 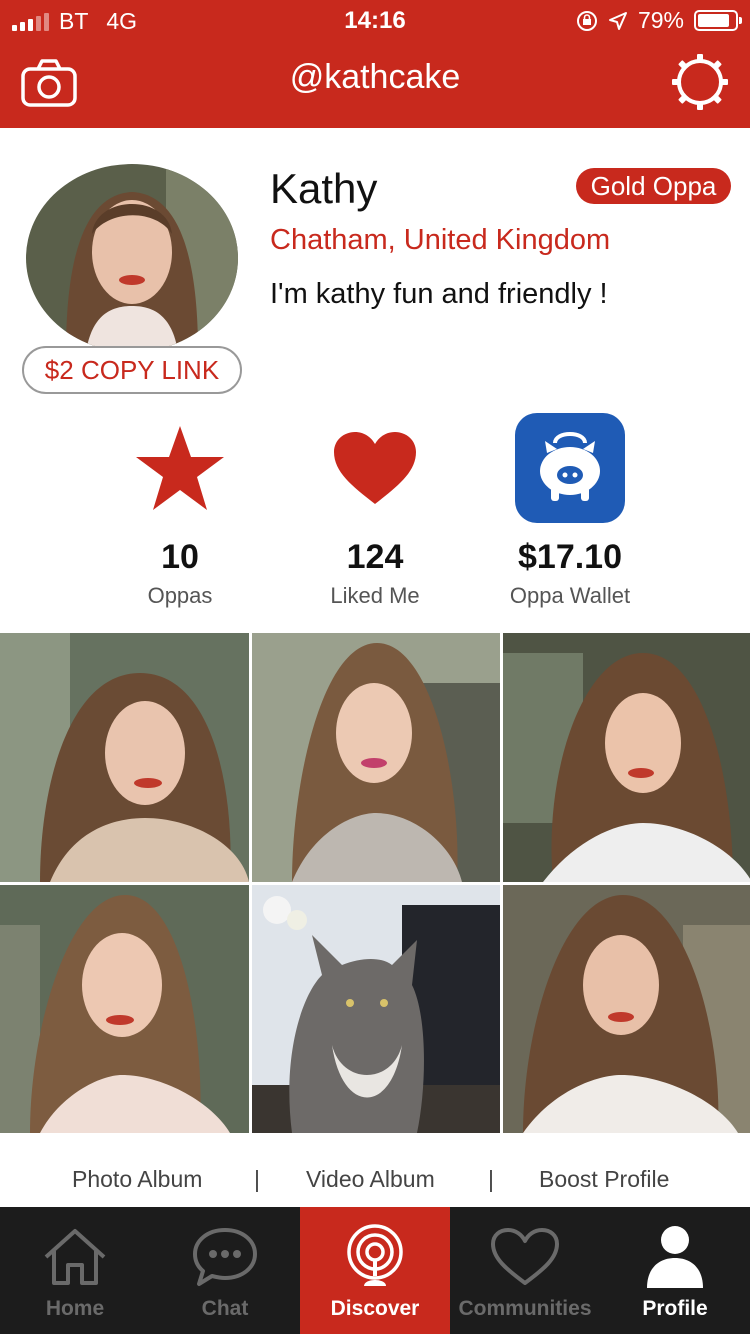 I want to click on battery-percent: 79%, so click(x=660, y=20).